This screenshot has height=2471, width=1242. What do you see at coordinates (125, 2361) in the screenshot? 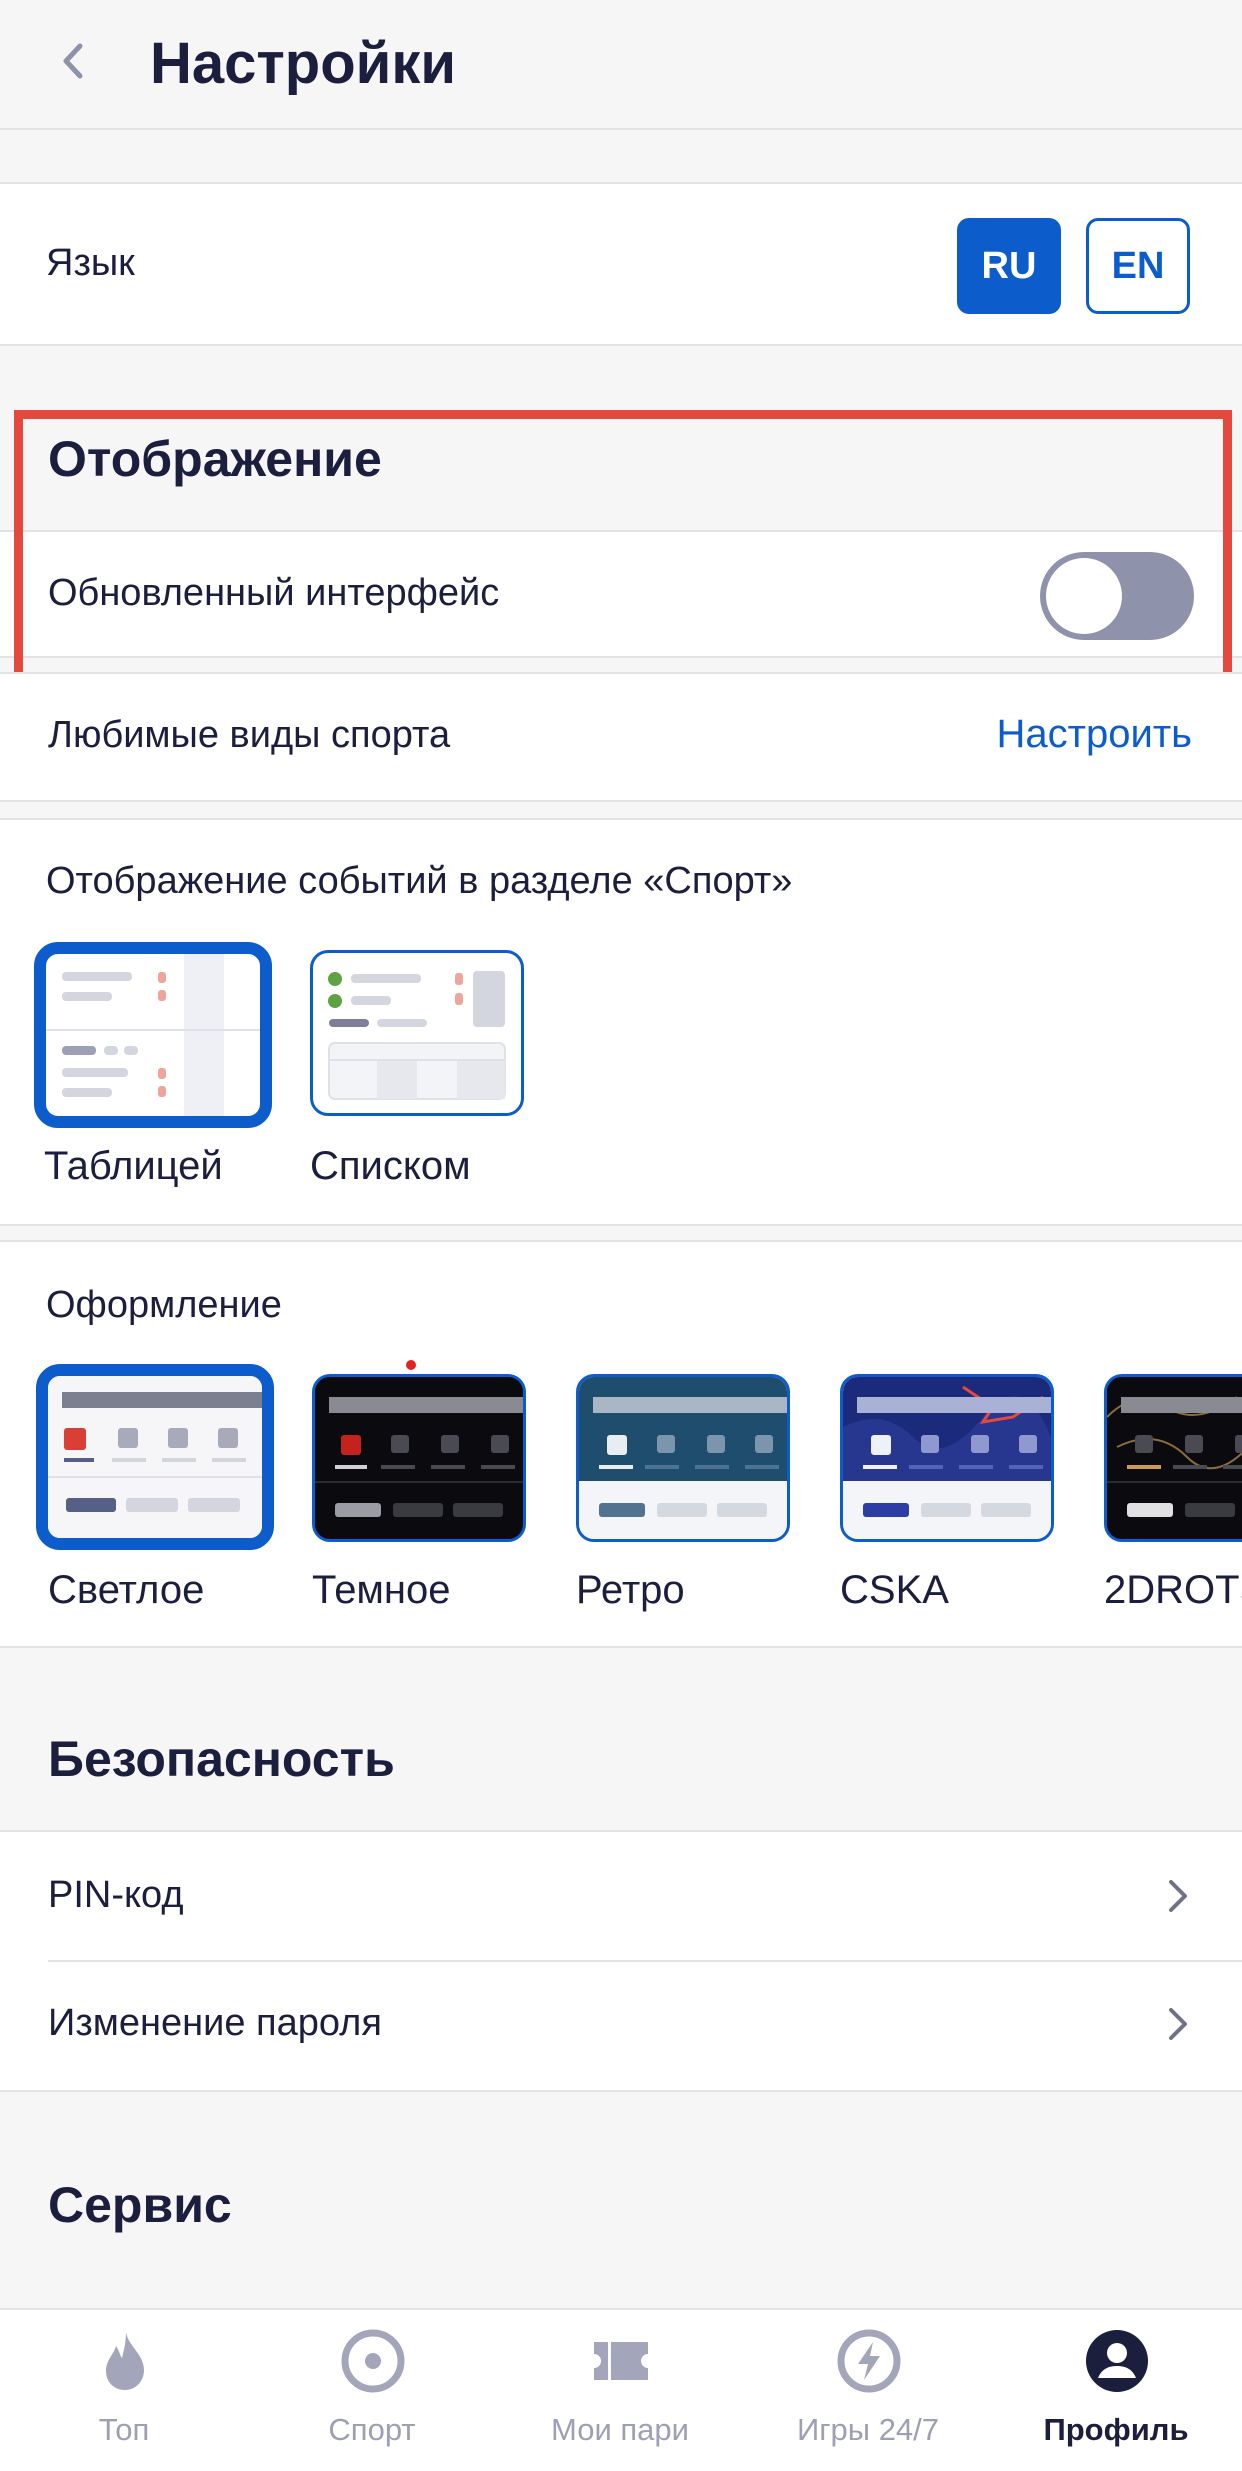
I see `flame-icon` at bounding box center [125, 2361].